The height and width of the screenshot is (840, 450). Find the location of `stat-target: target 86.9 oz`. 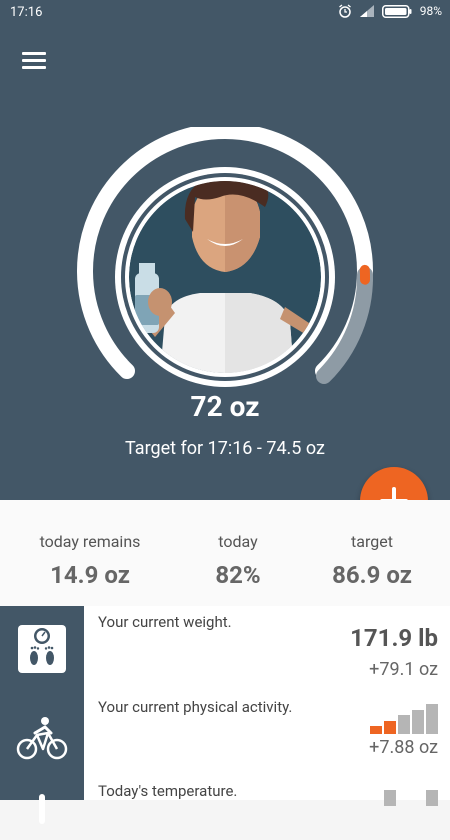

stat-target: target 86.9 oz is located at coordinates (372, 560).